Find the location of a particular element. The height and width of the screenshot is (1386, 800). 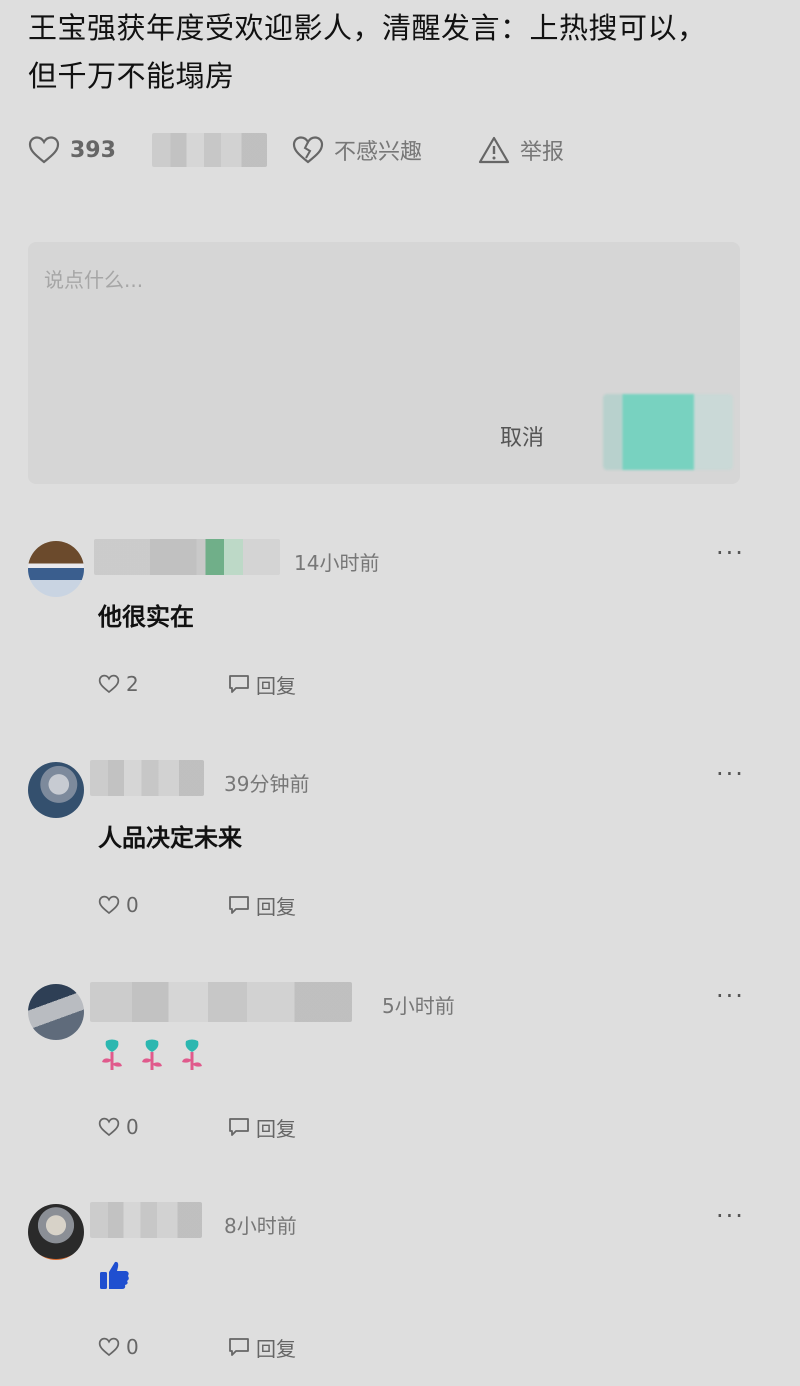

submit-button is located at coordinates (668, 432).